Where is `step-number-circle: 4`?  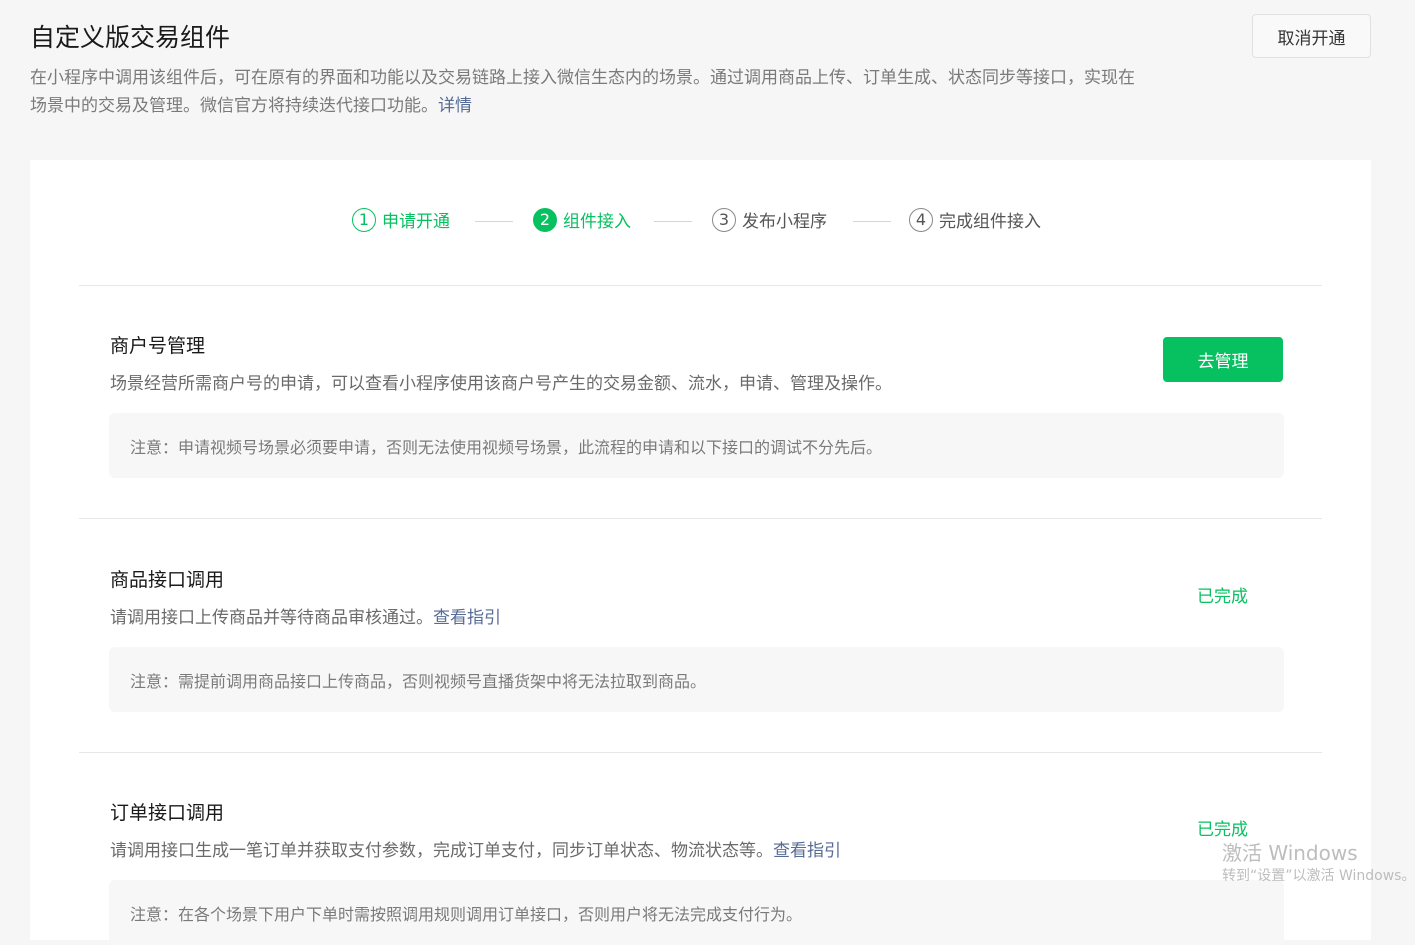 step-number-circle: 4 is located at coordinates (921, 219).